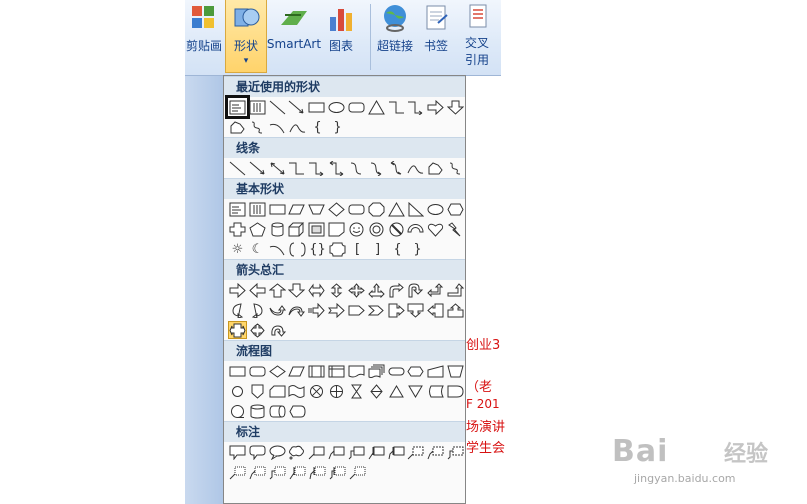 This screenshot has width=807, height=504. Describe the element at coordinates (316, 391) in the screenshot. I see `summing-junction-shape` at that location.